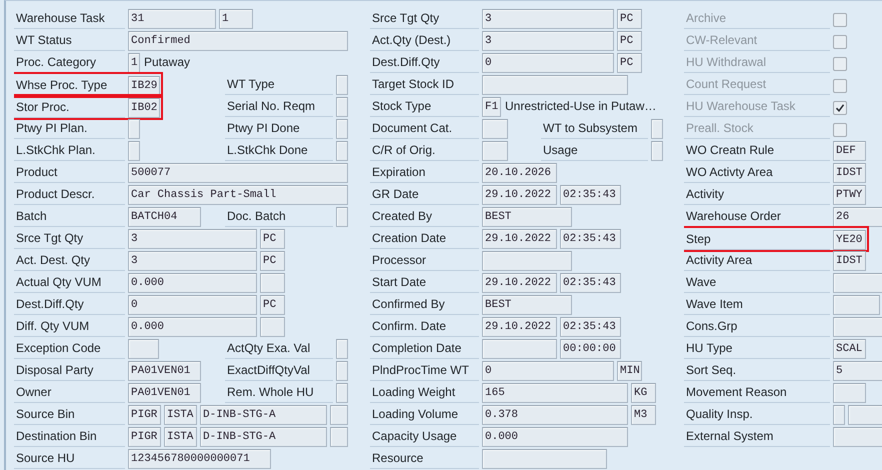  What do you see at coordinates (849, 195) in the screenshot?
I see `input-field: PTWY` at bounding box center [849, 195].